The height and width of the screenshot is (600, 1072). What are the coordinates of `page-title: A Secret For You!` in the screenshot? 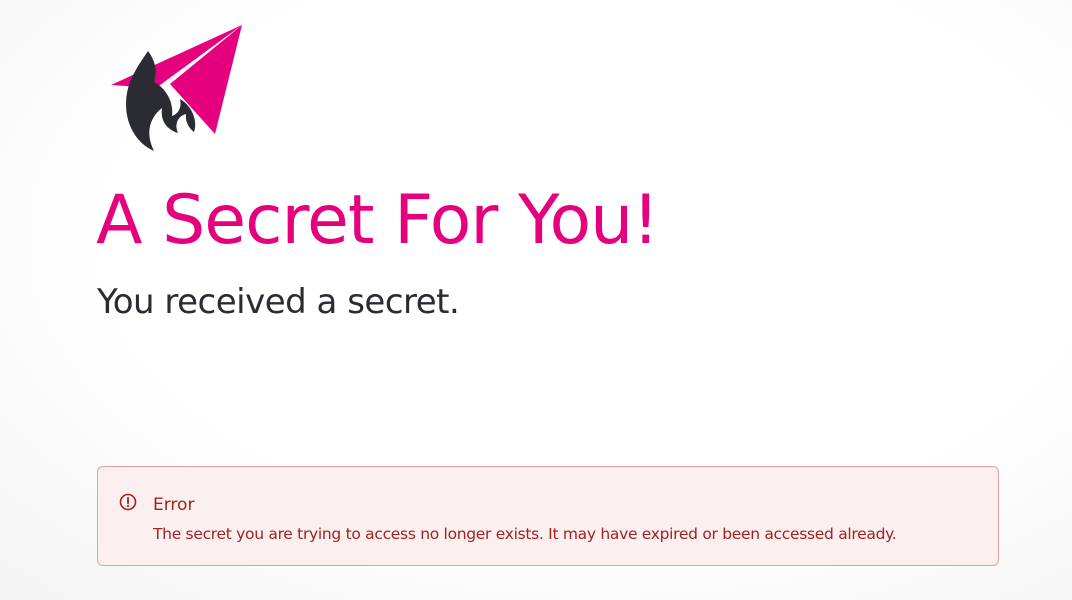 It's located at (377, 220).